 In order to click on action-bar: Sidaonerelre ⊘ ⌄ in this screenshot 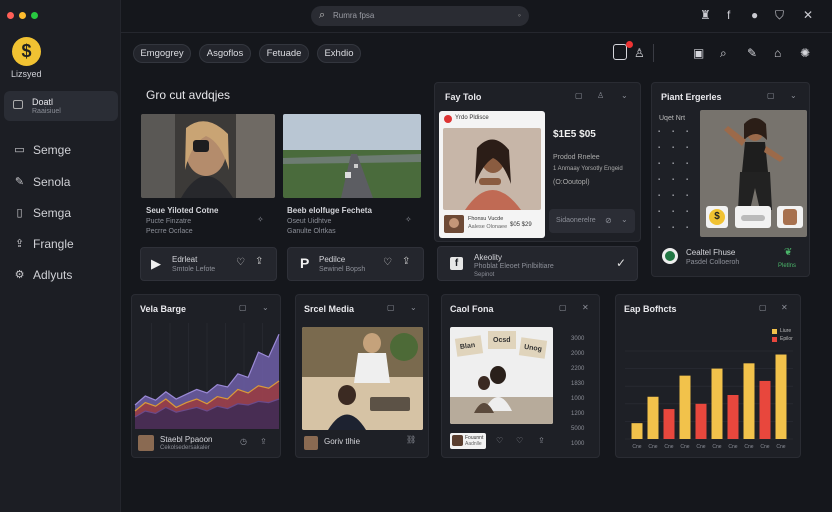, I will do `click(592, 221)`.